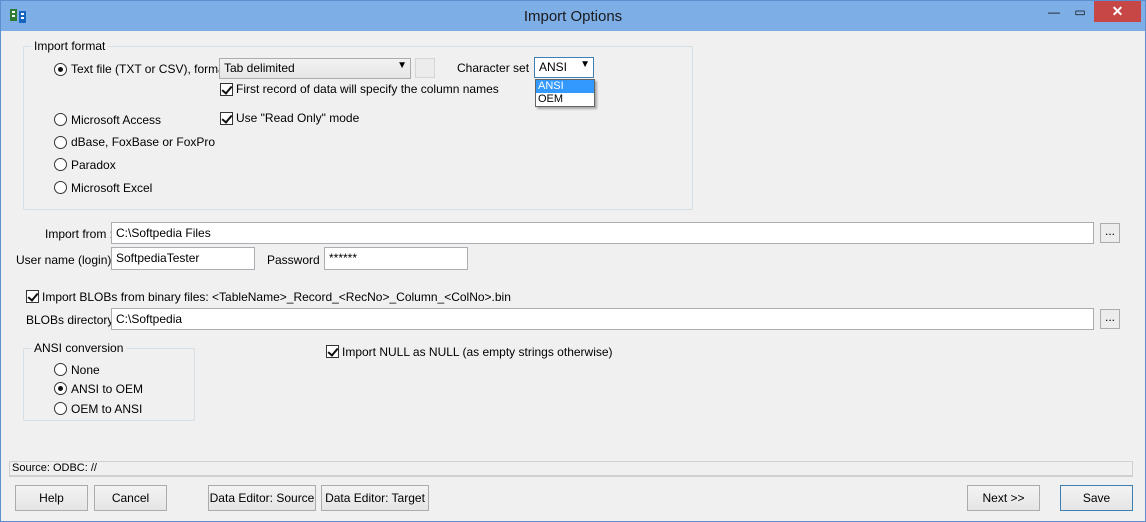  What do you see at coordinates (143, 142) in the screenshot?
I see `dbase-label: dBase, FoxBase or FoxPro` at bounding box center [143, 142].